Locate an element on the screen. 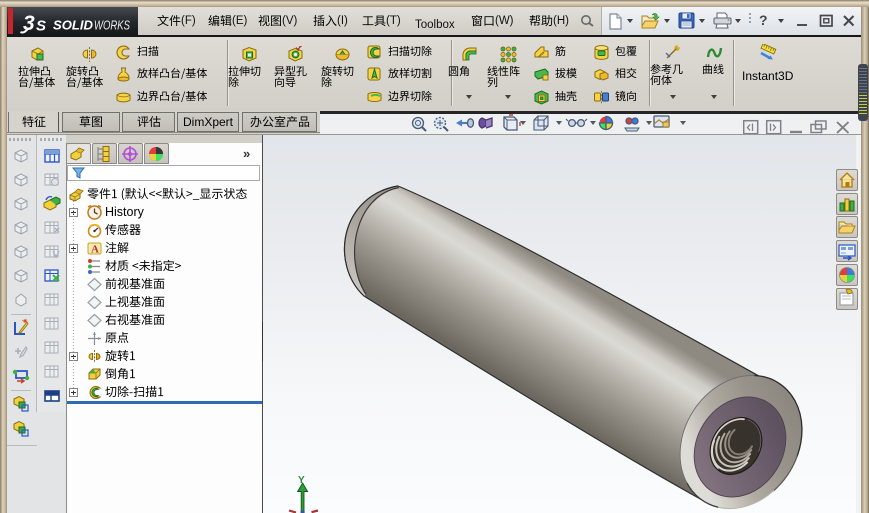  svg-text: SOLID is located at coordinates (73, 25).